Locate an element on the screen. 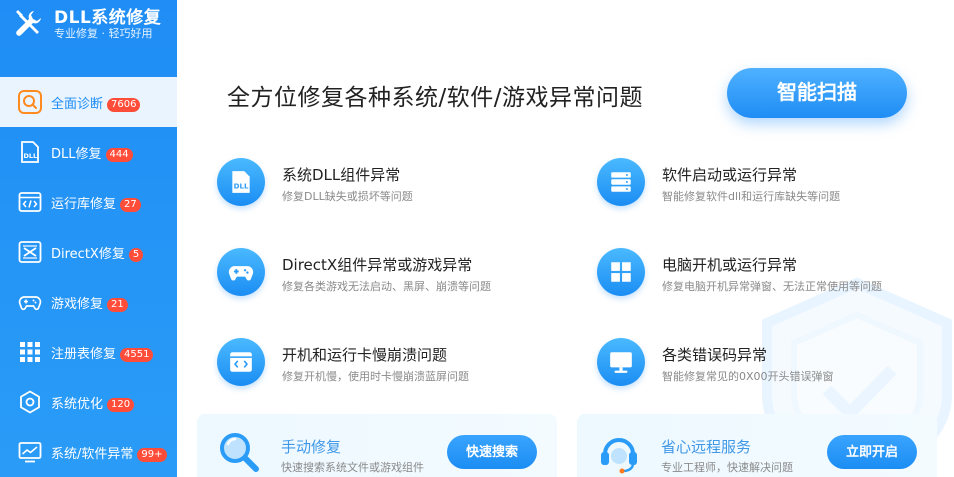 This screenshot has width=954, height=477. feature-title: 各类错误码异常 is located at coordinates (715, 355).